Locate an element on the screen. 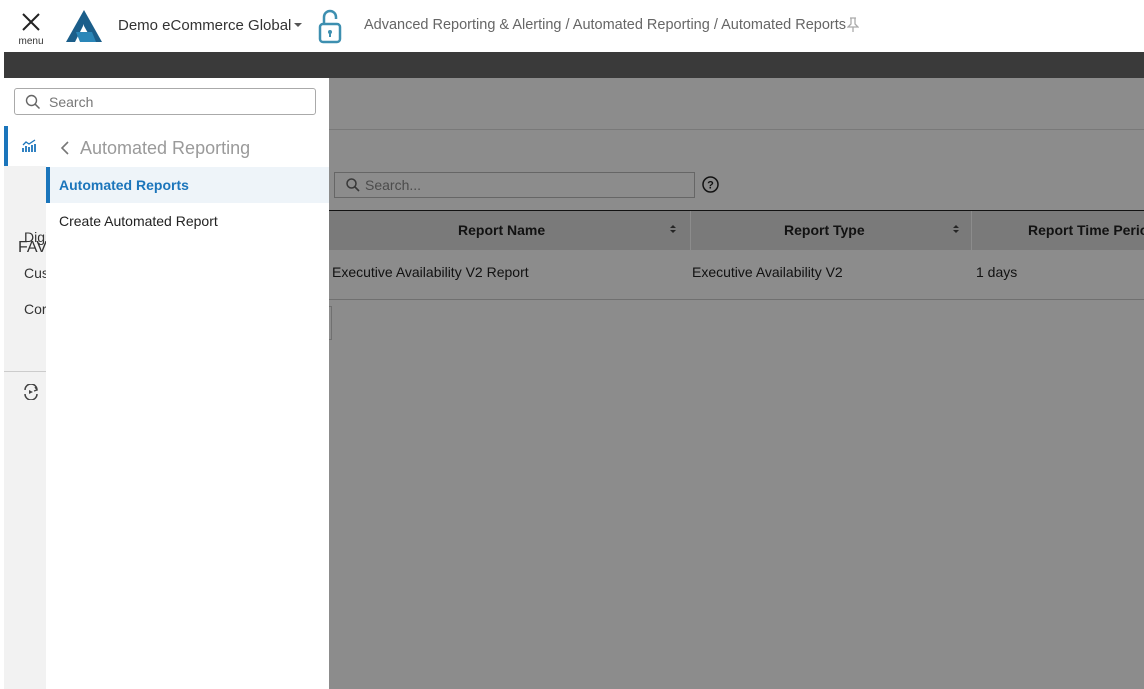 The image size is (1144, 689). rail-favorite-item: Digi is located at coordinates (35, 237).